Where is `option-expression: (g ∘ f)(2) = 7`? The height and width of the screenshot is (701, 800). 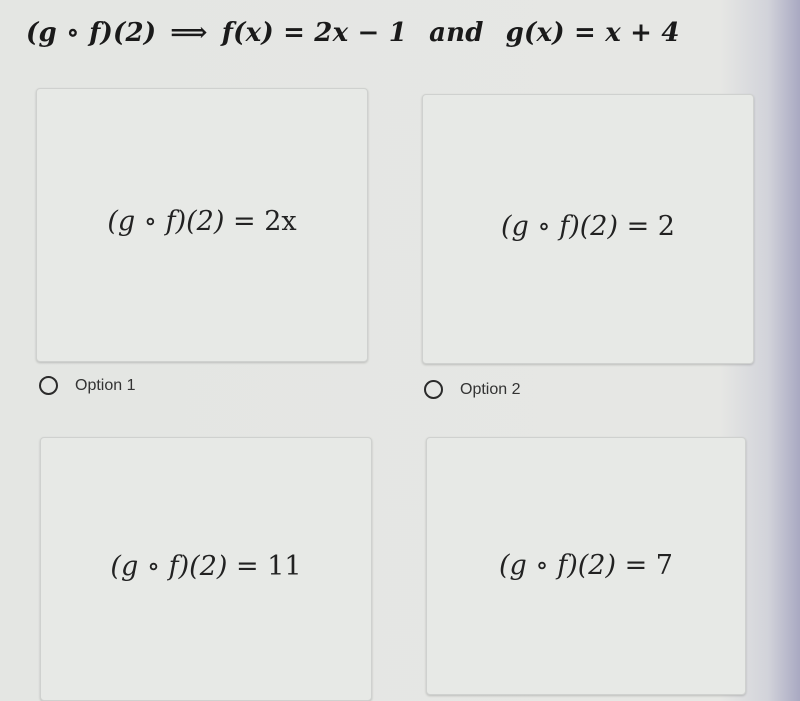
option-expression: (g ∘ f)(2) = 7 is located at coordinates (586, 565).